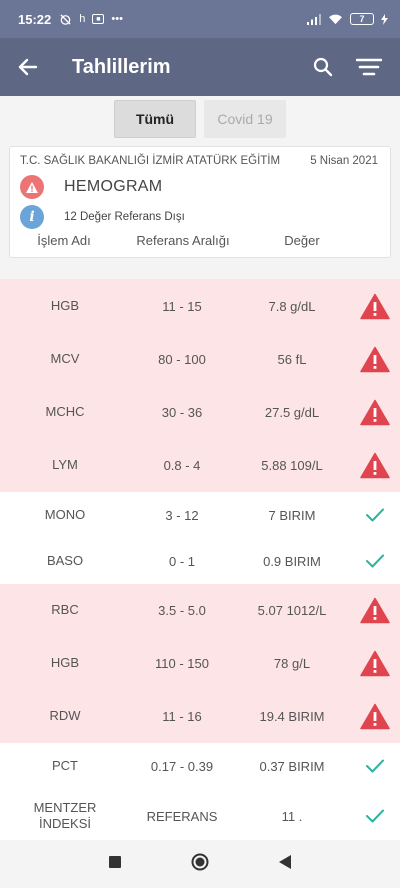 The height and width of the screenshot is (888, 400). Describe the element at coordinates (91, 19) in the screenshot. I see `status-notification-icons: h ■ •••` at that location.